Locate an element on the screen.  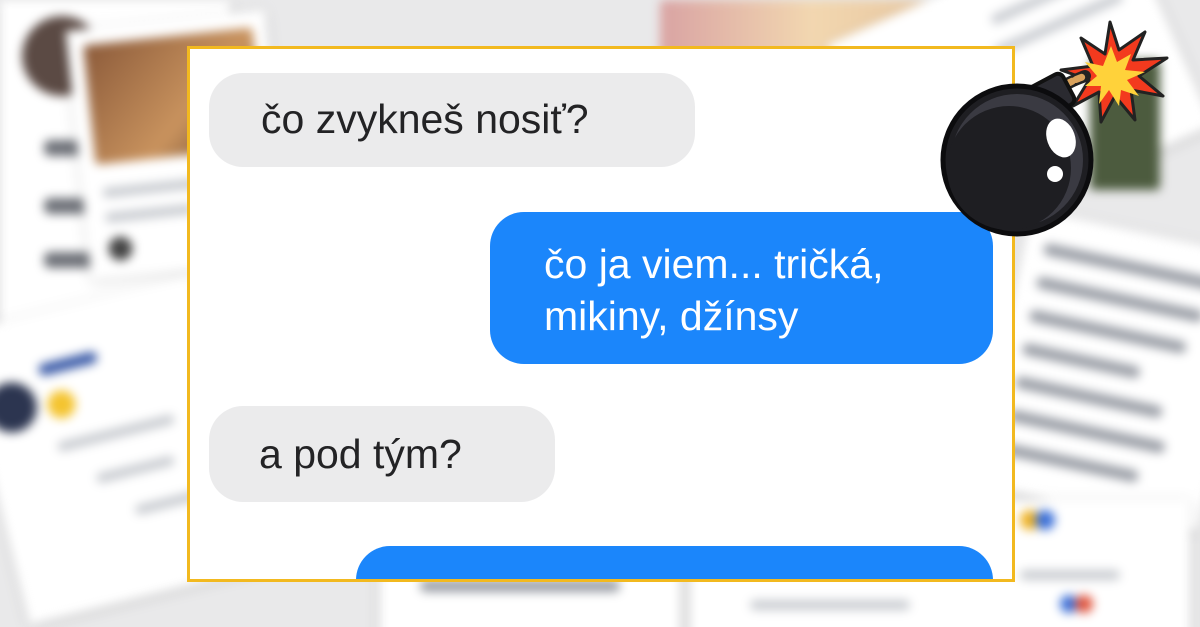
message-bubble-outgoing-partial is located at coordinates (674, 562).